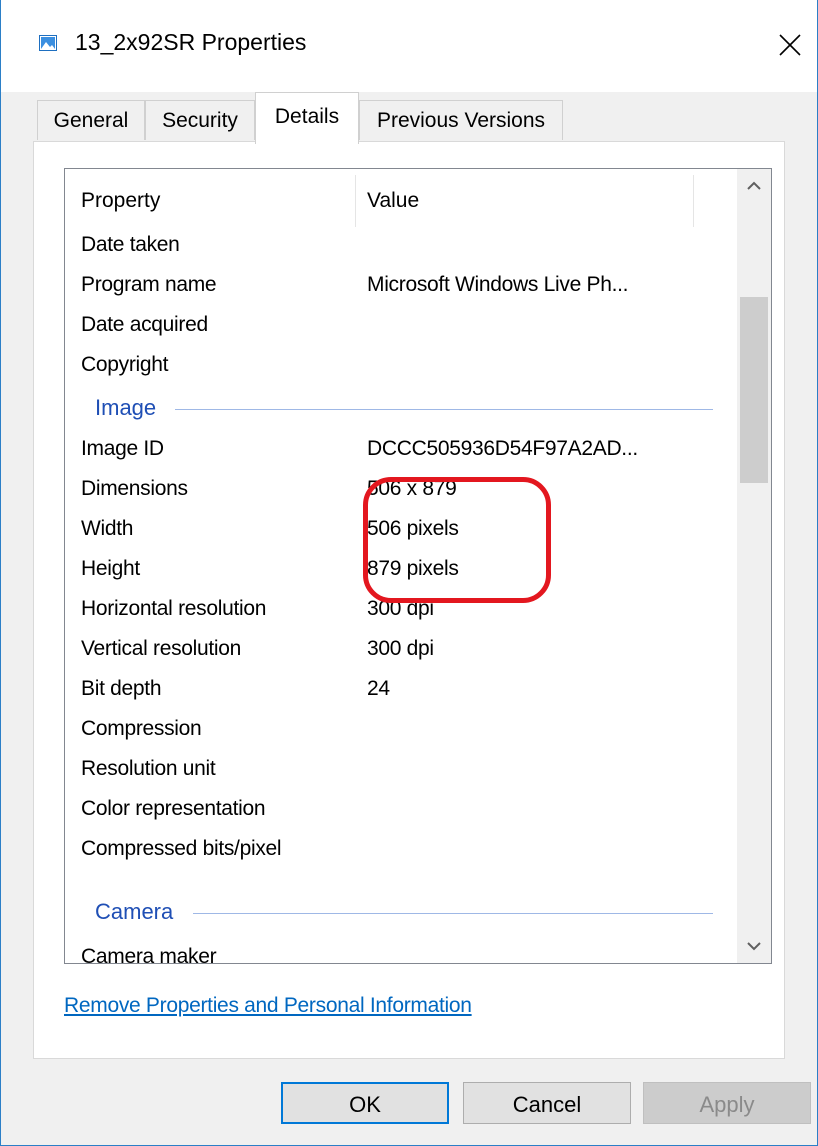  Describe the element at coordinates (191, 42) in the screenshot. I see `window-title: 13_2x92SR Properties` at that location.